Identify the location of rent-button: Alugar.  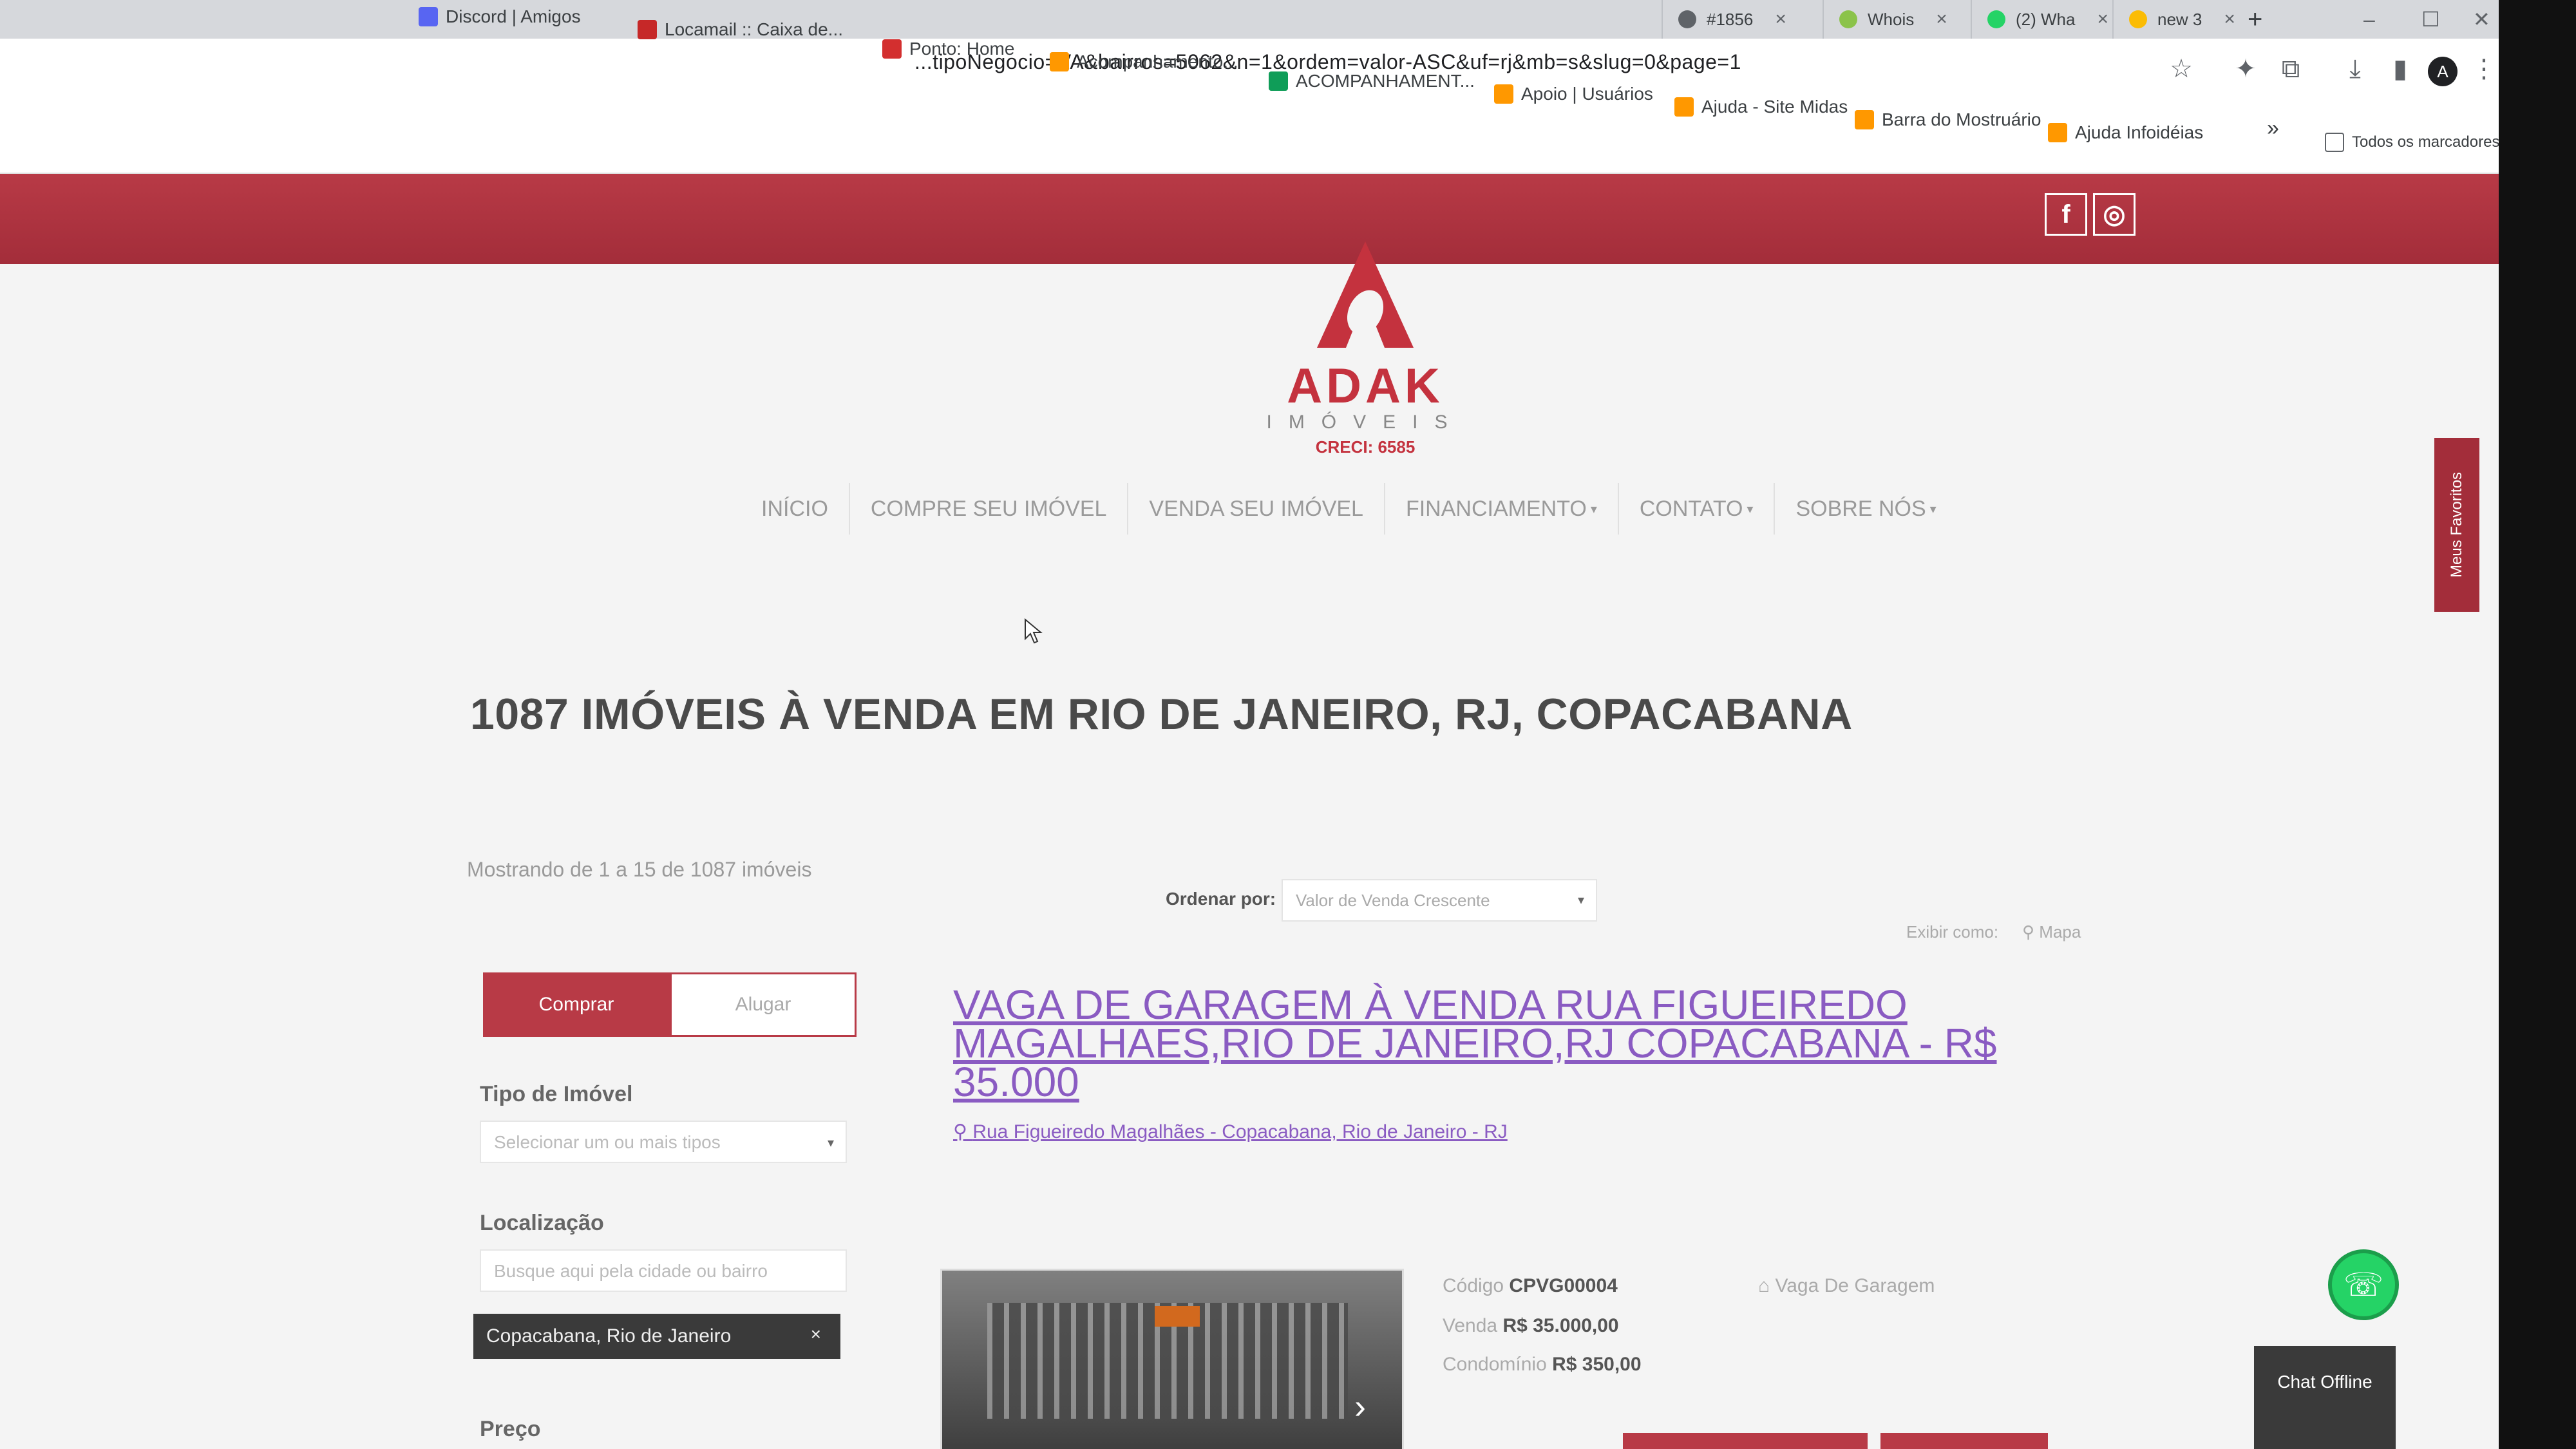
(763, 1005).